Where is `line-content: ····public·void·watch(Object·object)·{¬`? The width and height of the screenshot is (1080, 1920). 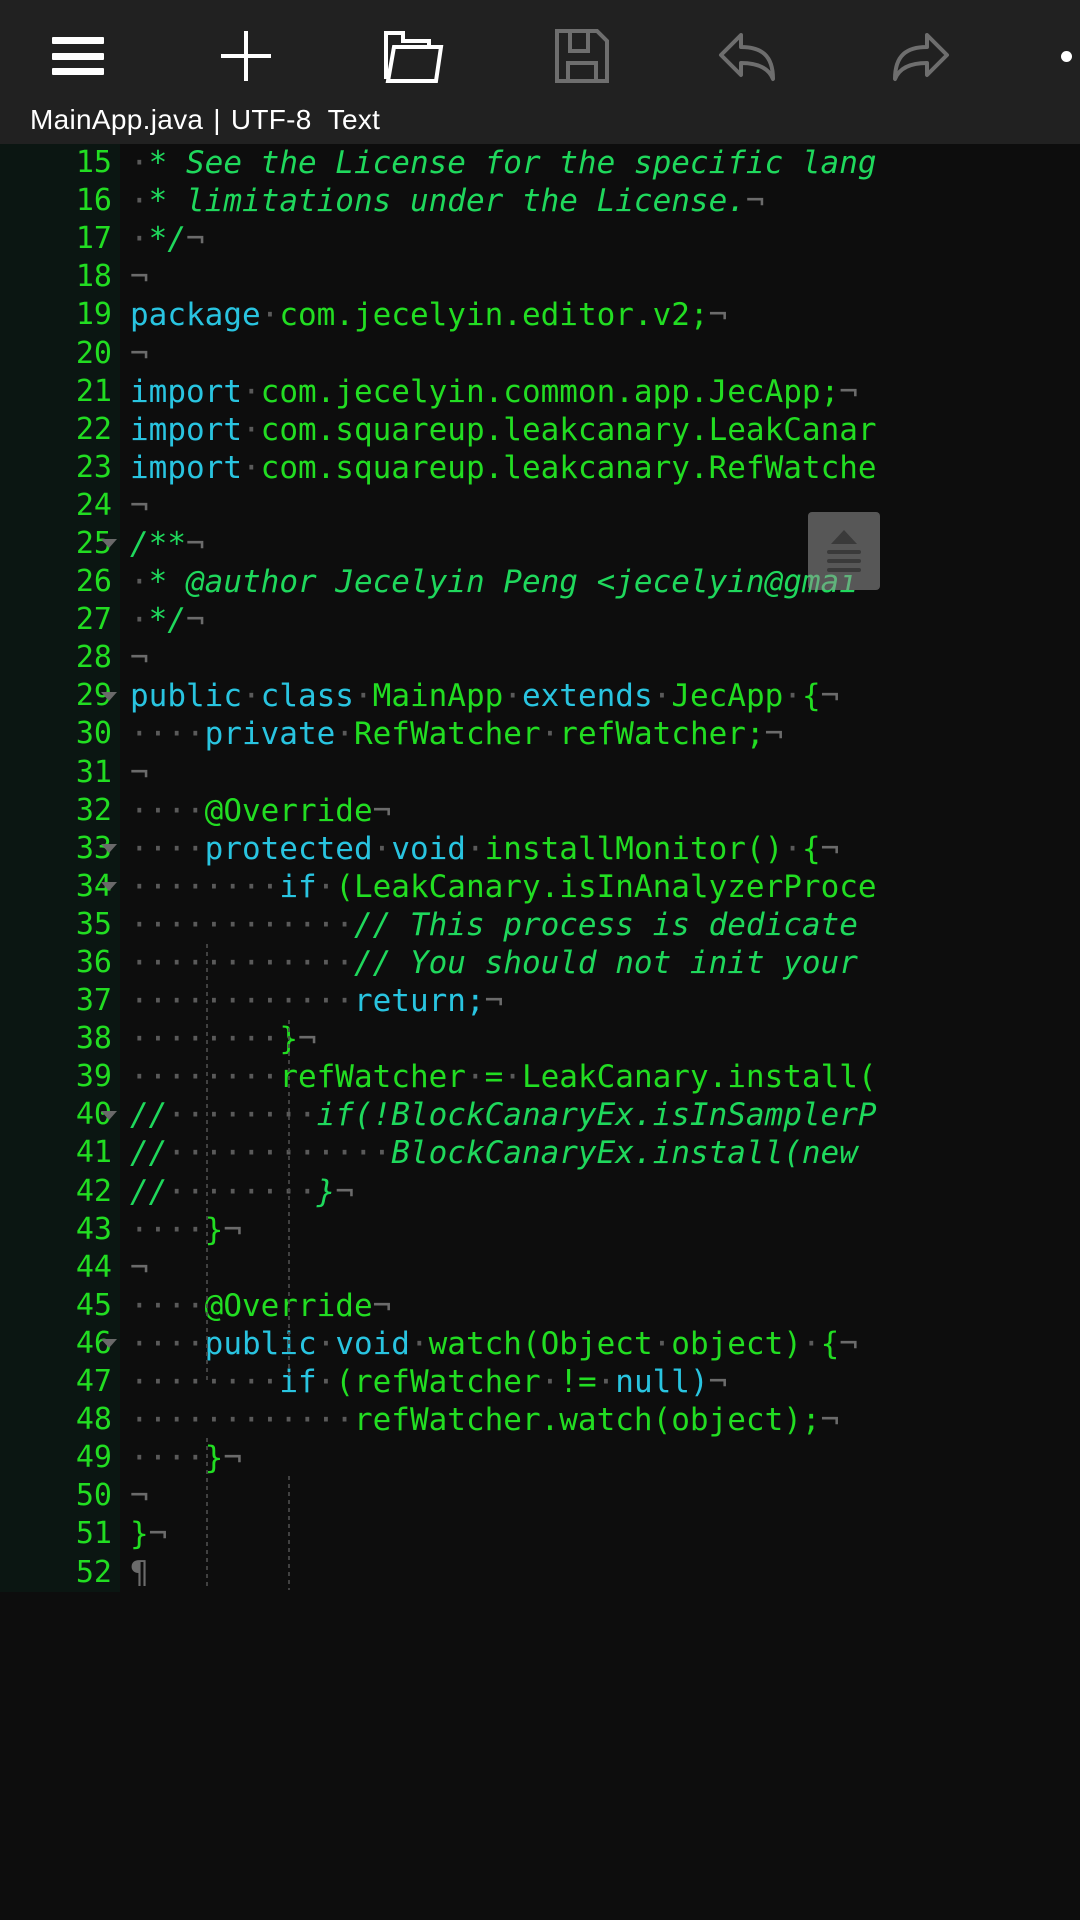 line-content: ····public·void·watch(Object·object)·{¬ is located at coordinates (600, 1344).